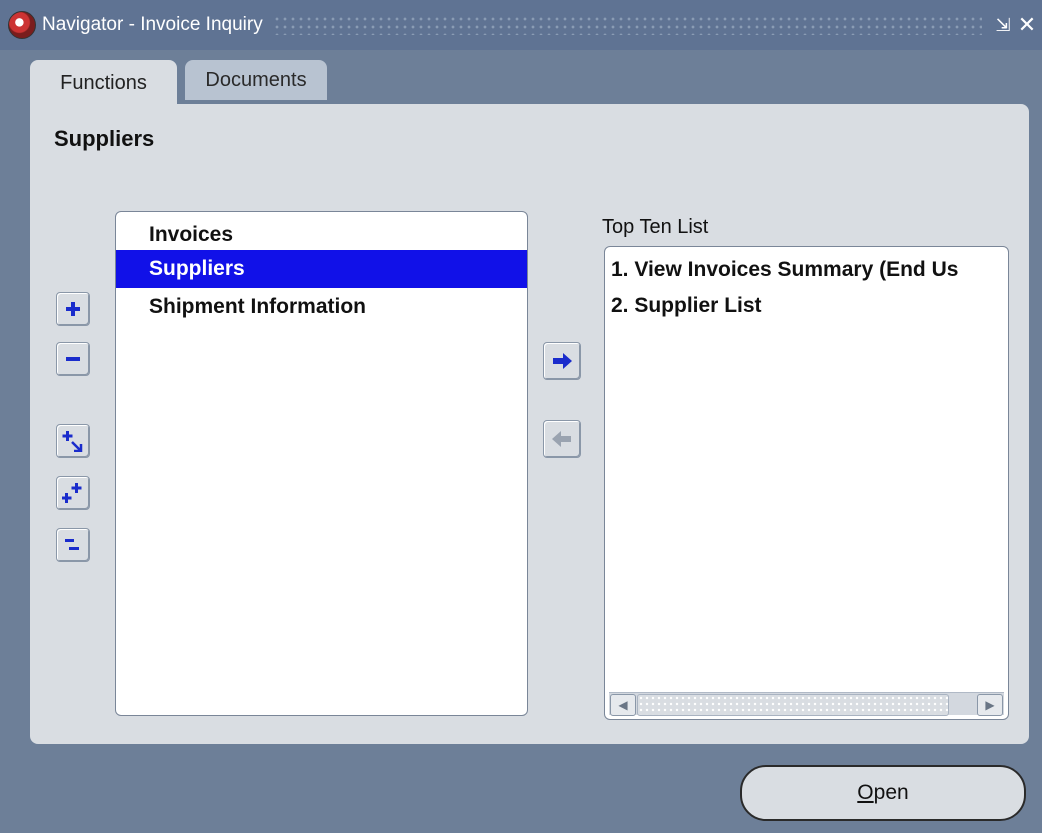  What do you see at coordinates (1003, 25) in the screenshot?
I see `minimize-icon: ⇲` at bounding box center [1003, 25].